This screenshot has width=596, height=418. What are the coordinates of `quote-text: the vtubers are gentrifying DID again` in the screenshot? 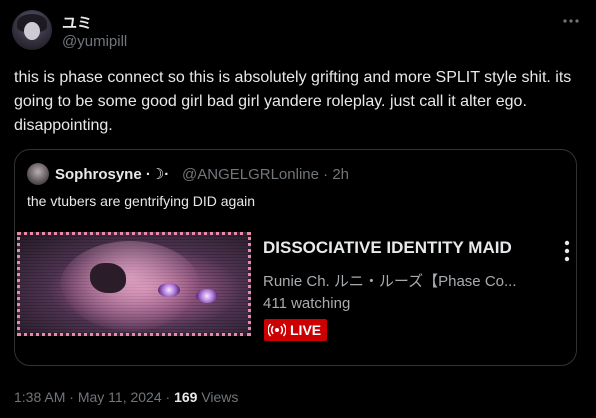 It's located at (141, 201).